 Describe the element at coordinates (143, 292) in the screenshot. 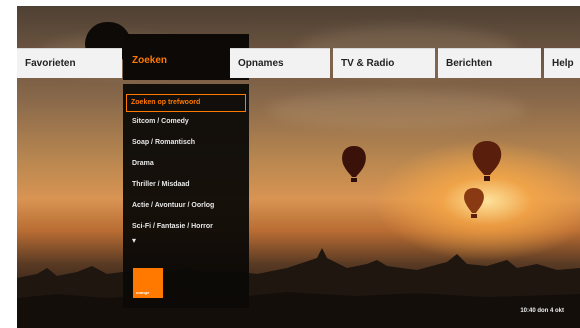

I see `orange-logo-text: orange` at that location.